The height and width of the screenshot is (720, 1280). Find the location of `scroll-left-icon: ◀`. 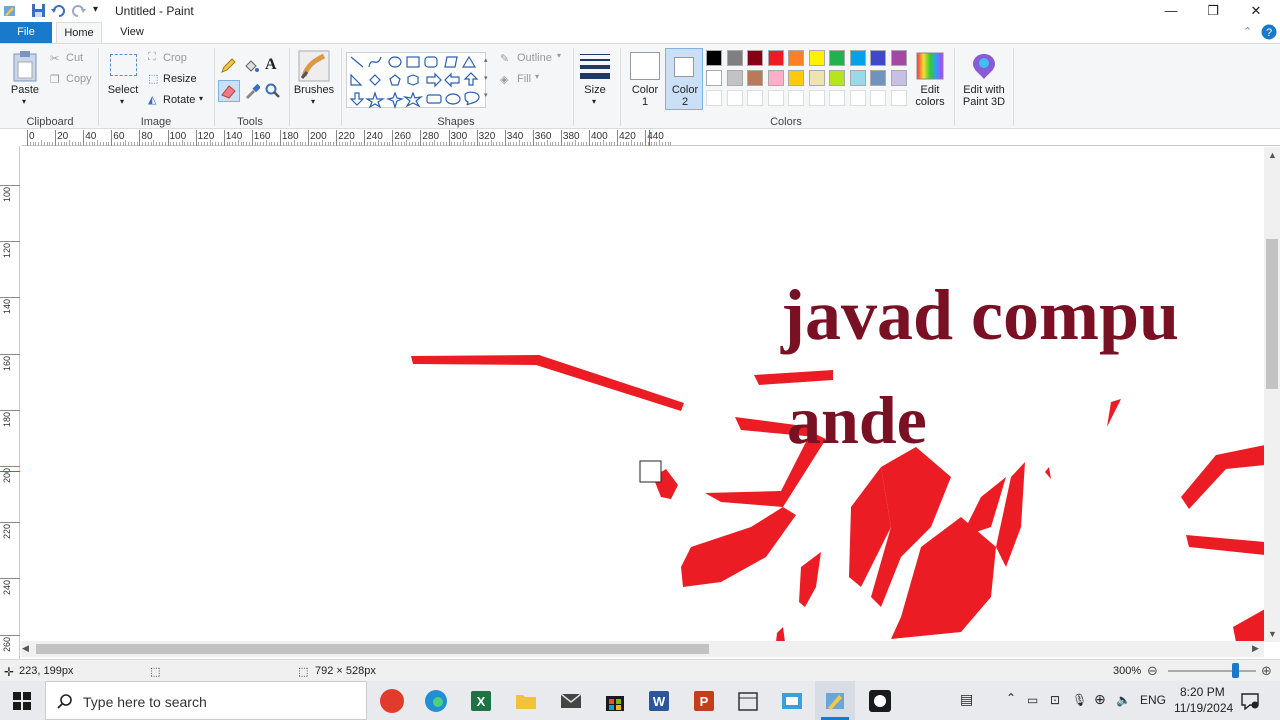

scroll-left-icon: ◀ is located at coordinates (25, 648).